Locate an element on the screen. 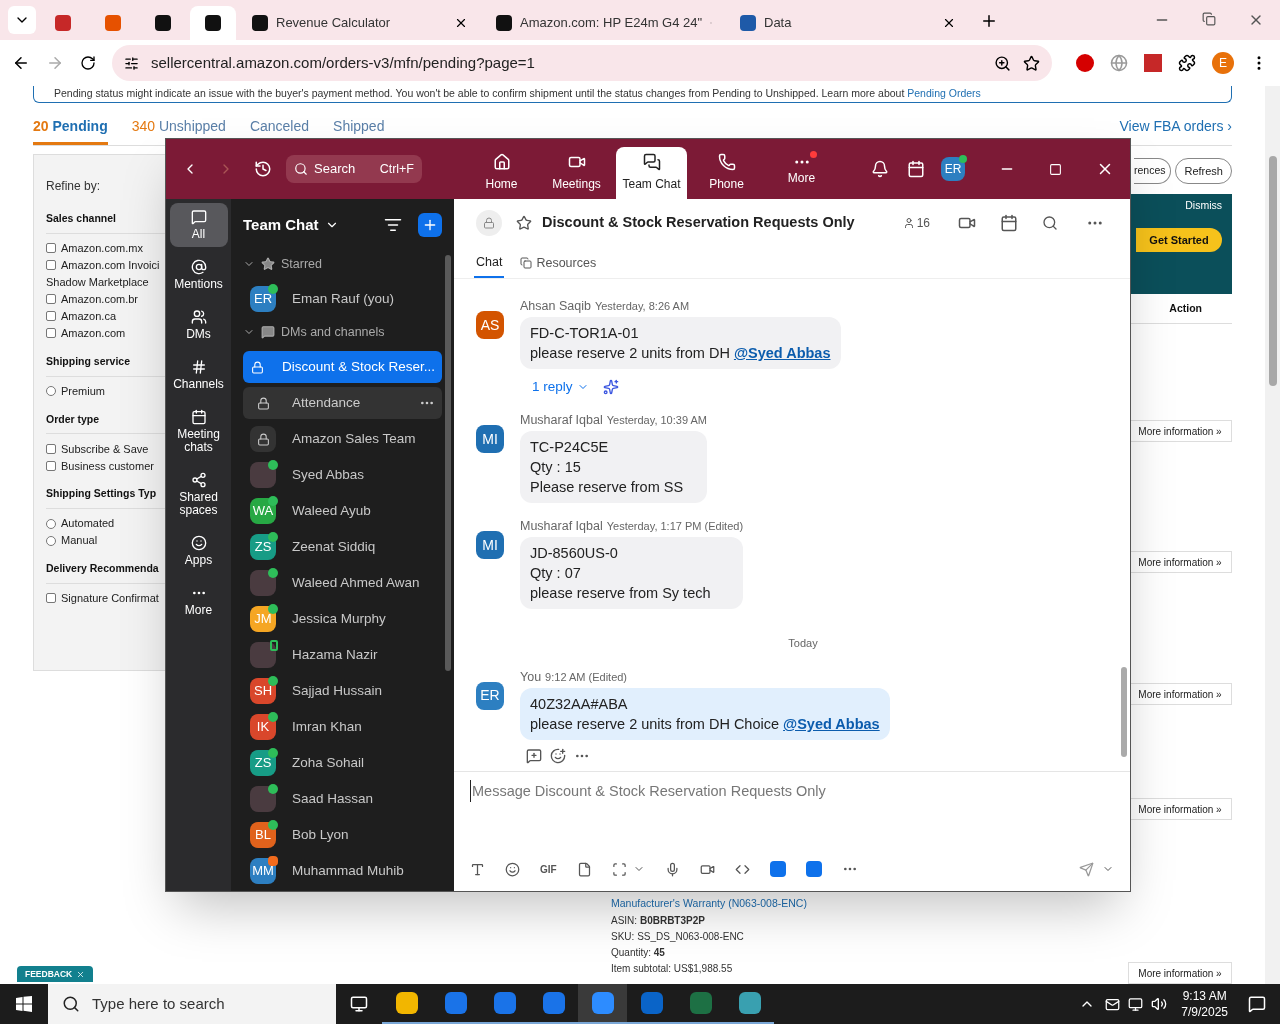 The width and height of the screenshot is (1280, 1024). filter-icon is located at coordinates (393, 225).